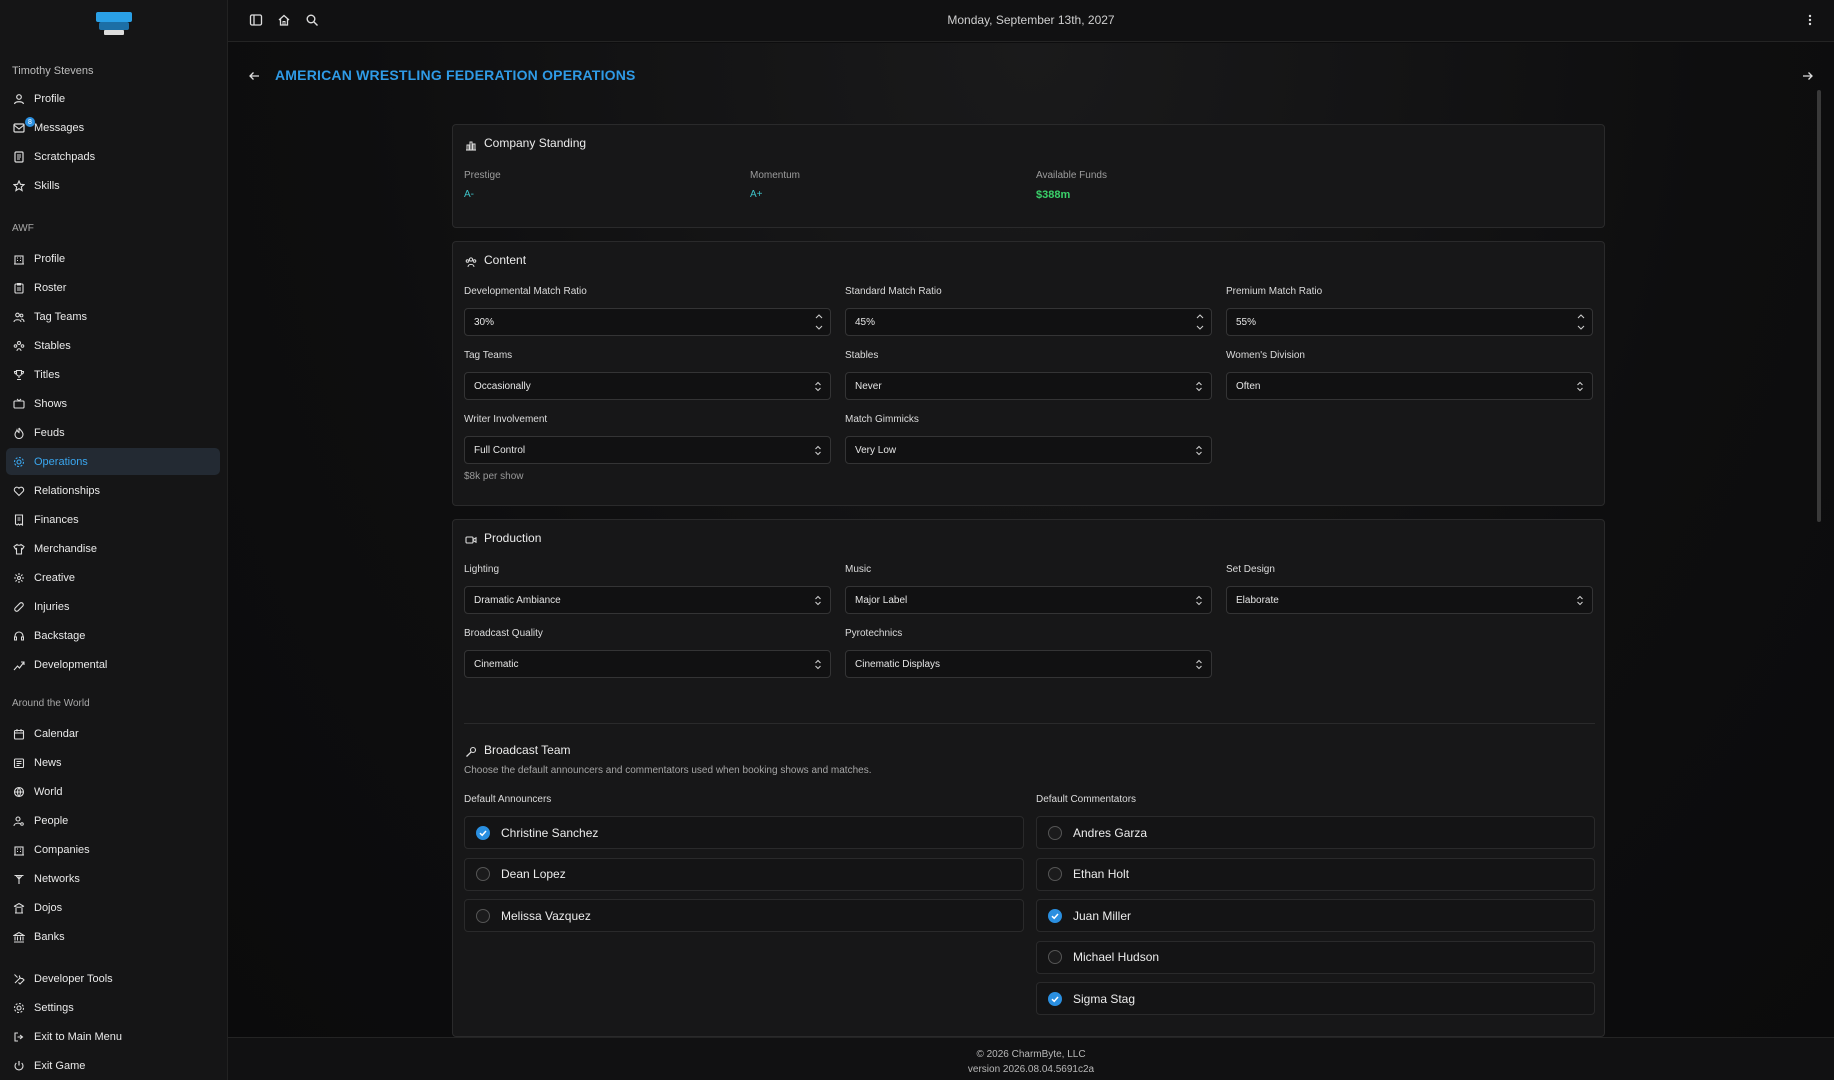 This screenshot has width=1834, height=1080. Describe the element at coordinates (1028, 386) in the screenshot. I see `stables-select: Never` at that location.